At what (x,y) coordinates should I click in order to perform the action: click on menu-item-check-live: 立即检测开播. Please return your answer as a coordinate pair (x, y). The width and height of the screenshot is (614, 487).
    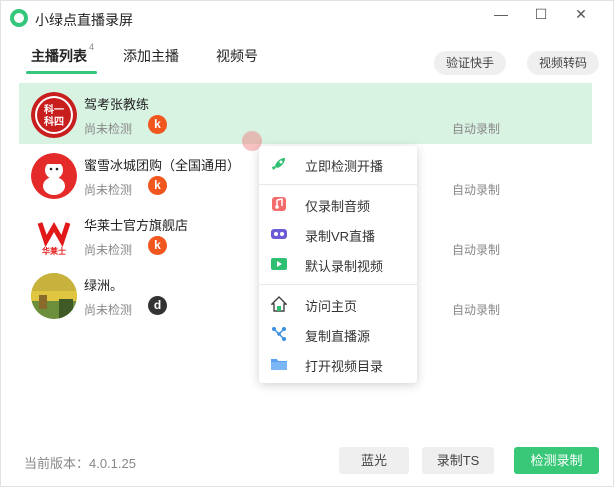
    Looking at the image, I should click on (338, 164).